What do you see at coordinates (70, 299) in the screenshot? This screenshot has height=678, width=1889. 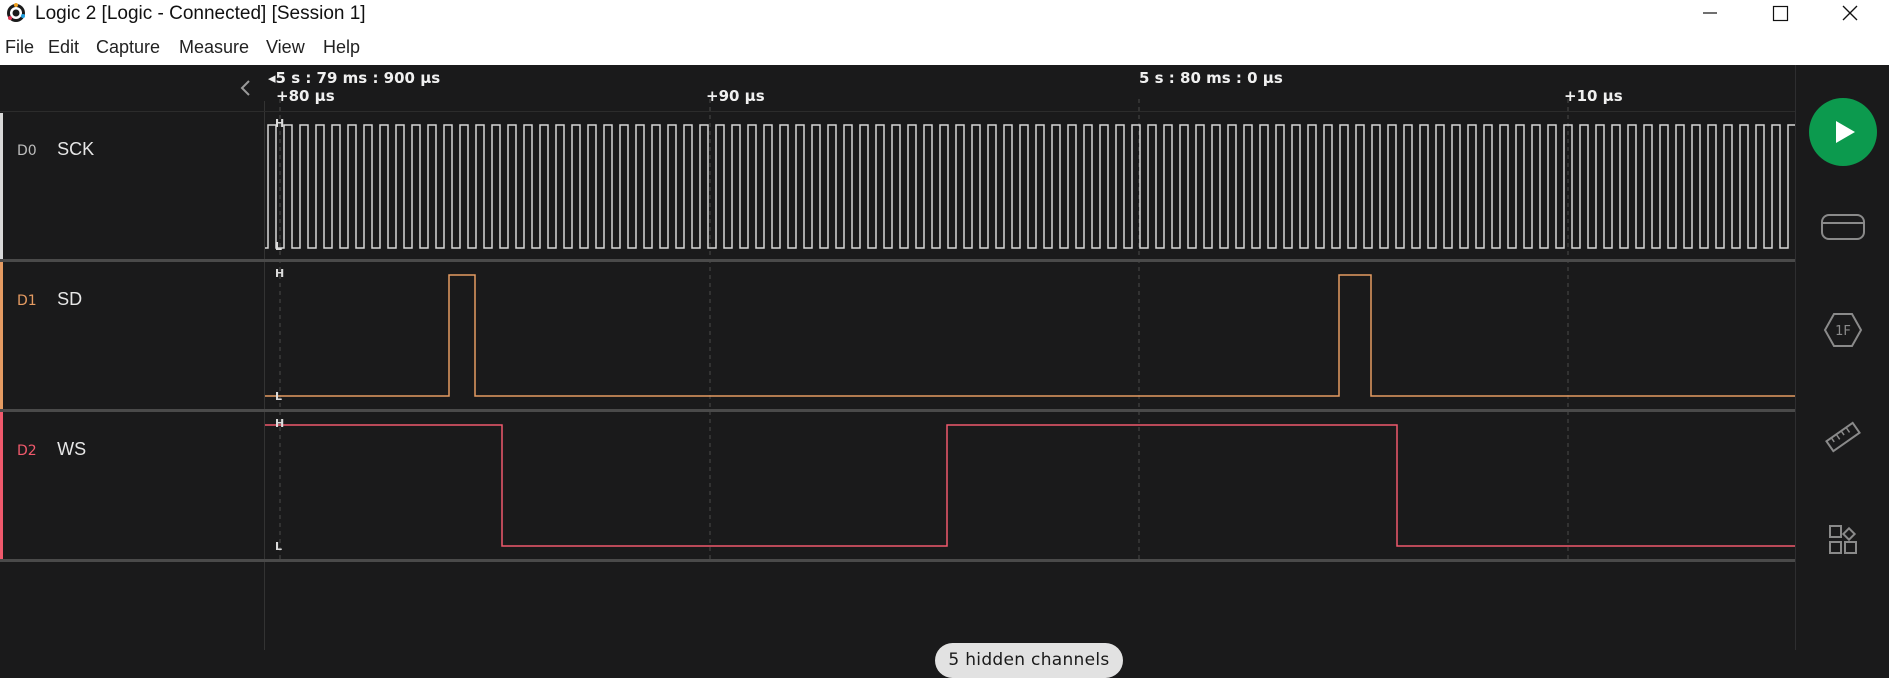 I see `channel-name: SD` at bounding box center [70, 299].